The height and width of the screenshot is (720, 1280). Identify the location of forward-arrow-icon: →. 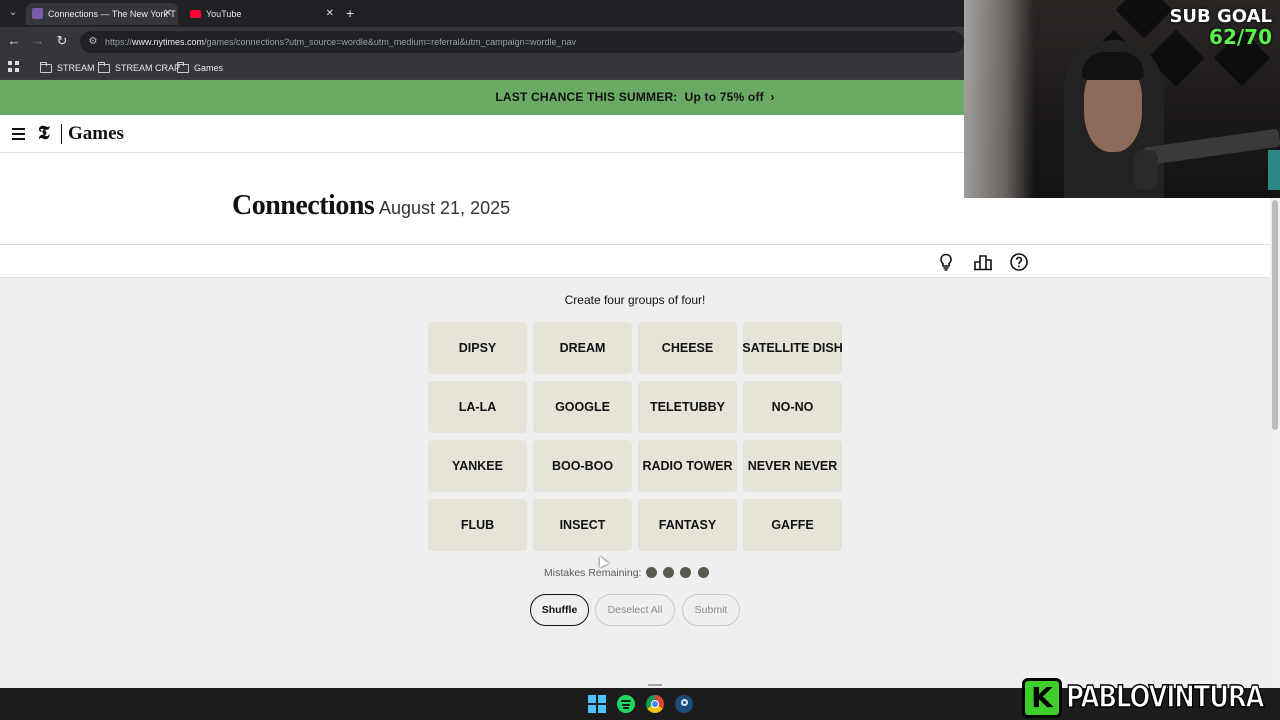
(38, 41).